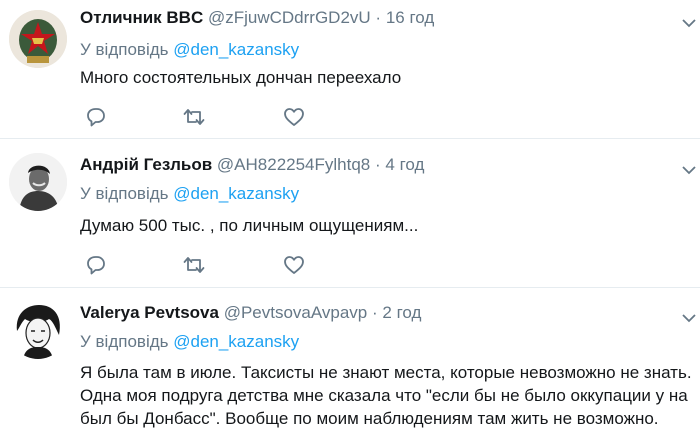 The height and width of the screenshot is (445, 700). I want to click on author-name: Отличник BBC, so click(141, 17).